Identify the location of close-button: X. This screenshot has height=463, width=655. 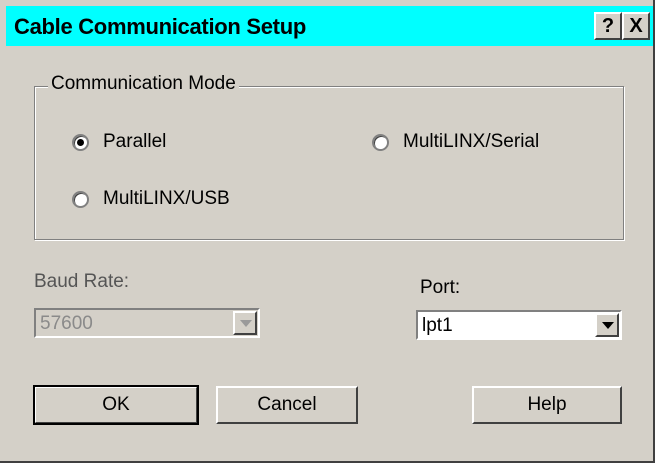
(636, 26).